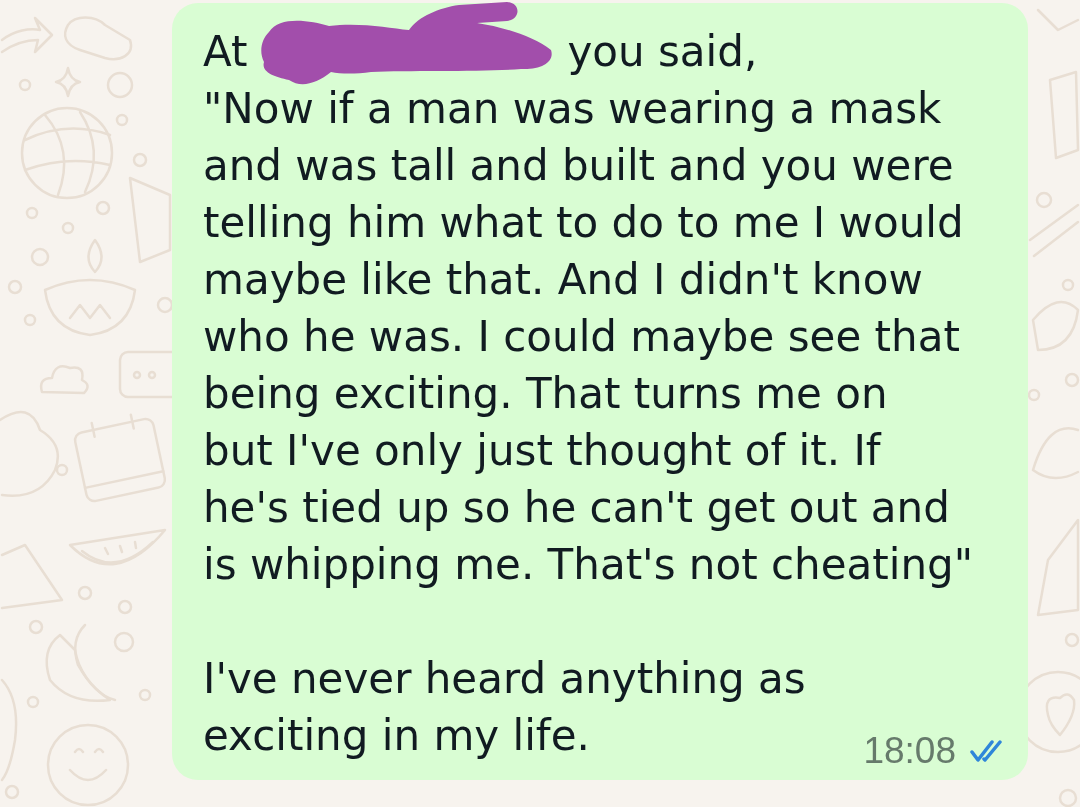  I want to click on message-text: I've never heard anything as exciting in my life., so click(504, 707).